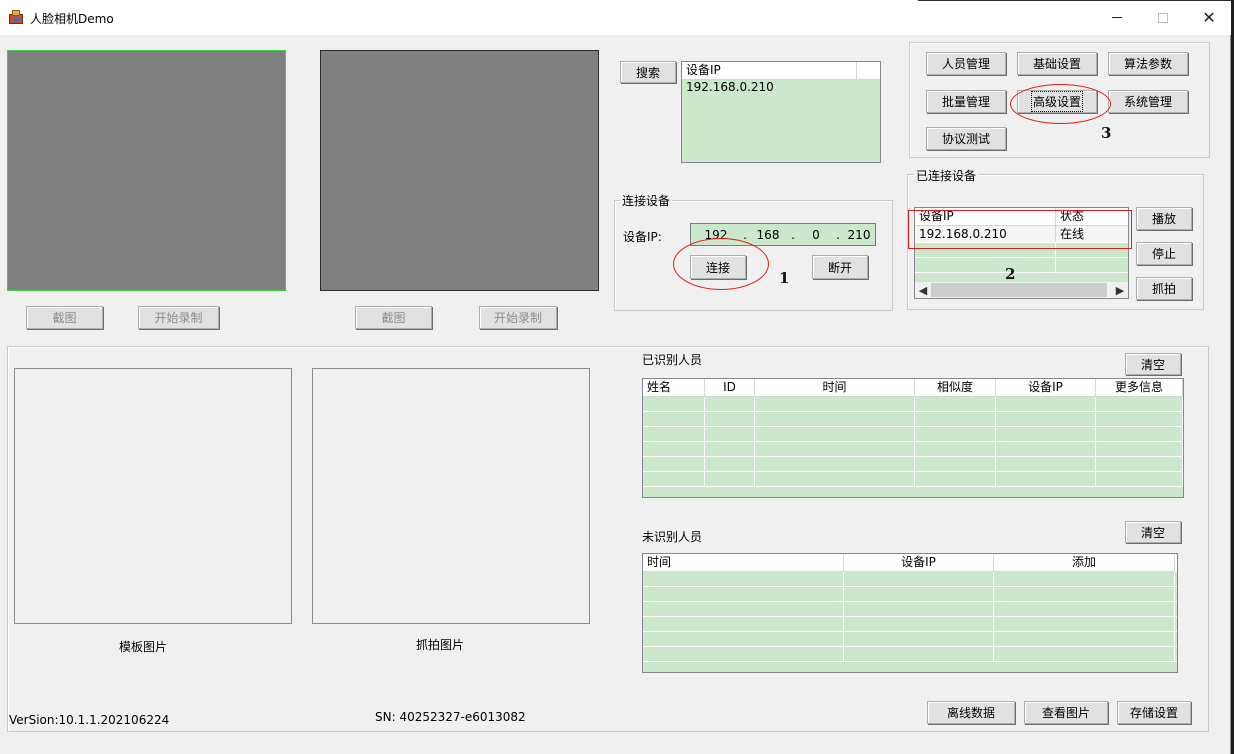  I want to click on video-panel-left, so click(146, 170).